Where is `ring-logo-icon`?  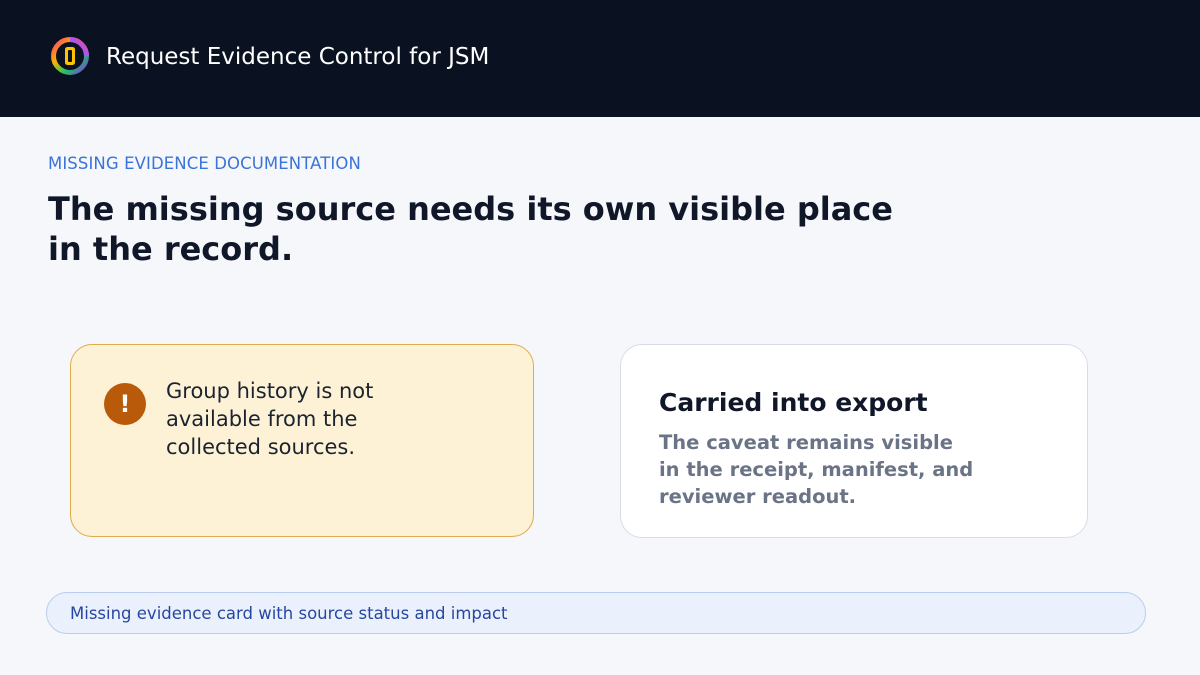
ring-logo-icon is located at coordinates (70, 56).